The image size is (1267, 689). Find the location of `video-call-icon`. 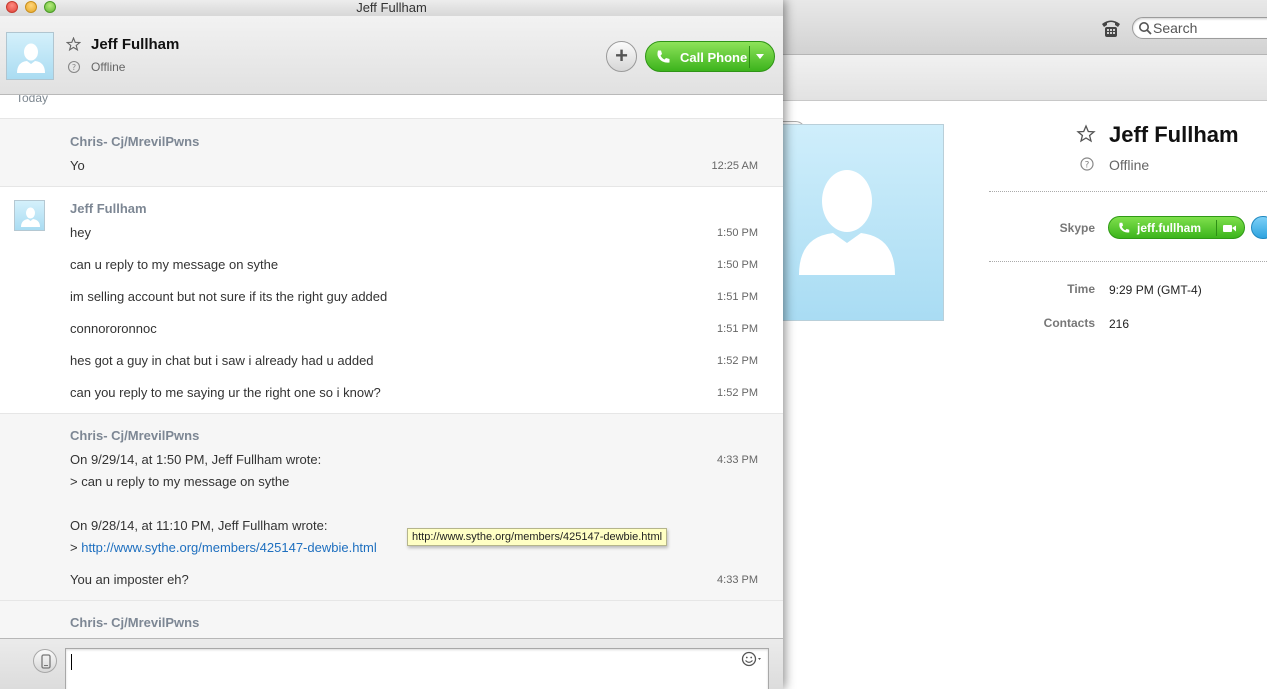

video-call-icon is located at coordinates (1230, 228).